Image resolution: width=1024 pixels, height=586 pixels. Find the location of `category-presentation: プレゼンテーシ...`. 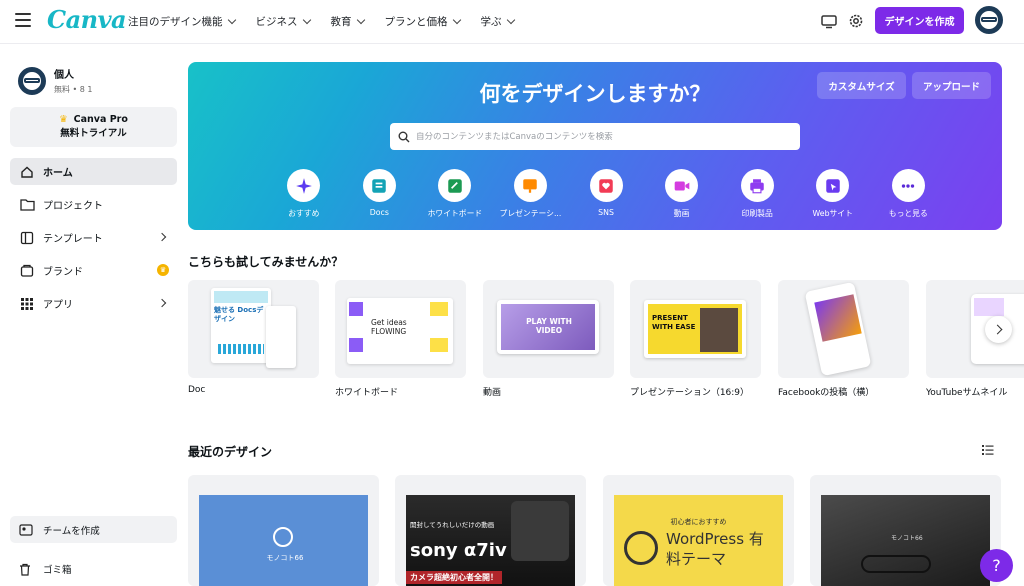

category-presentation: プレゼンテーシ... is located at coordinates (531, 194).